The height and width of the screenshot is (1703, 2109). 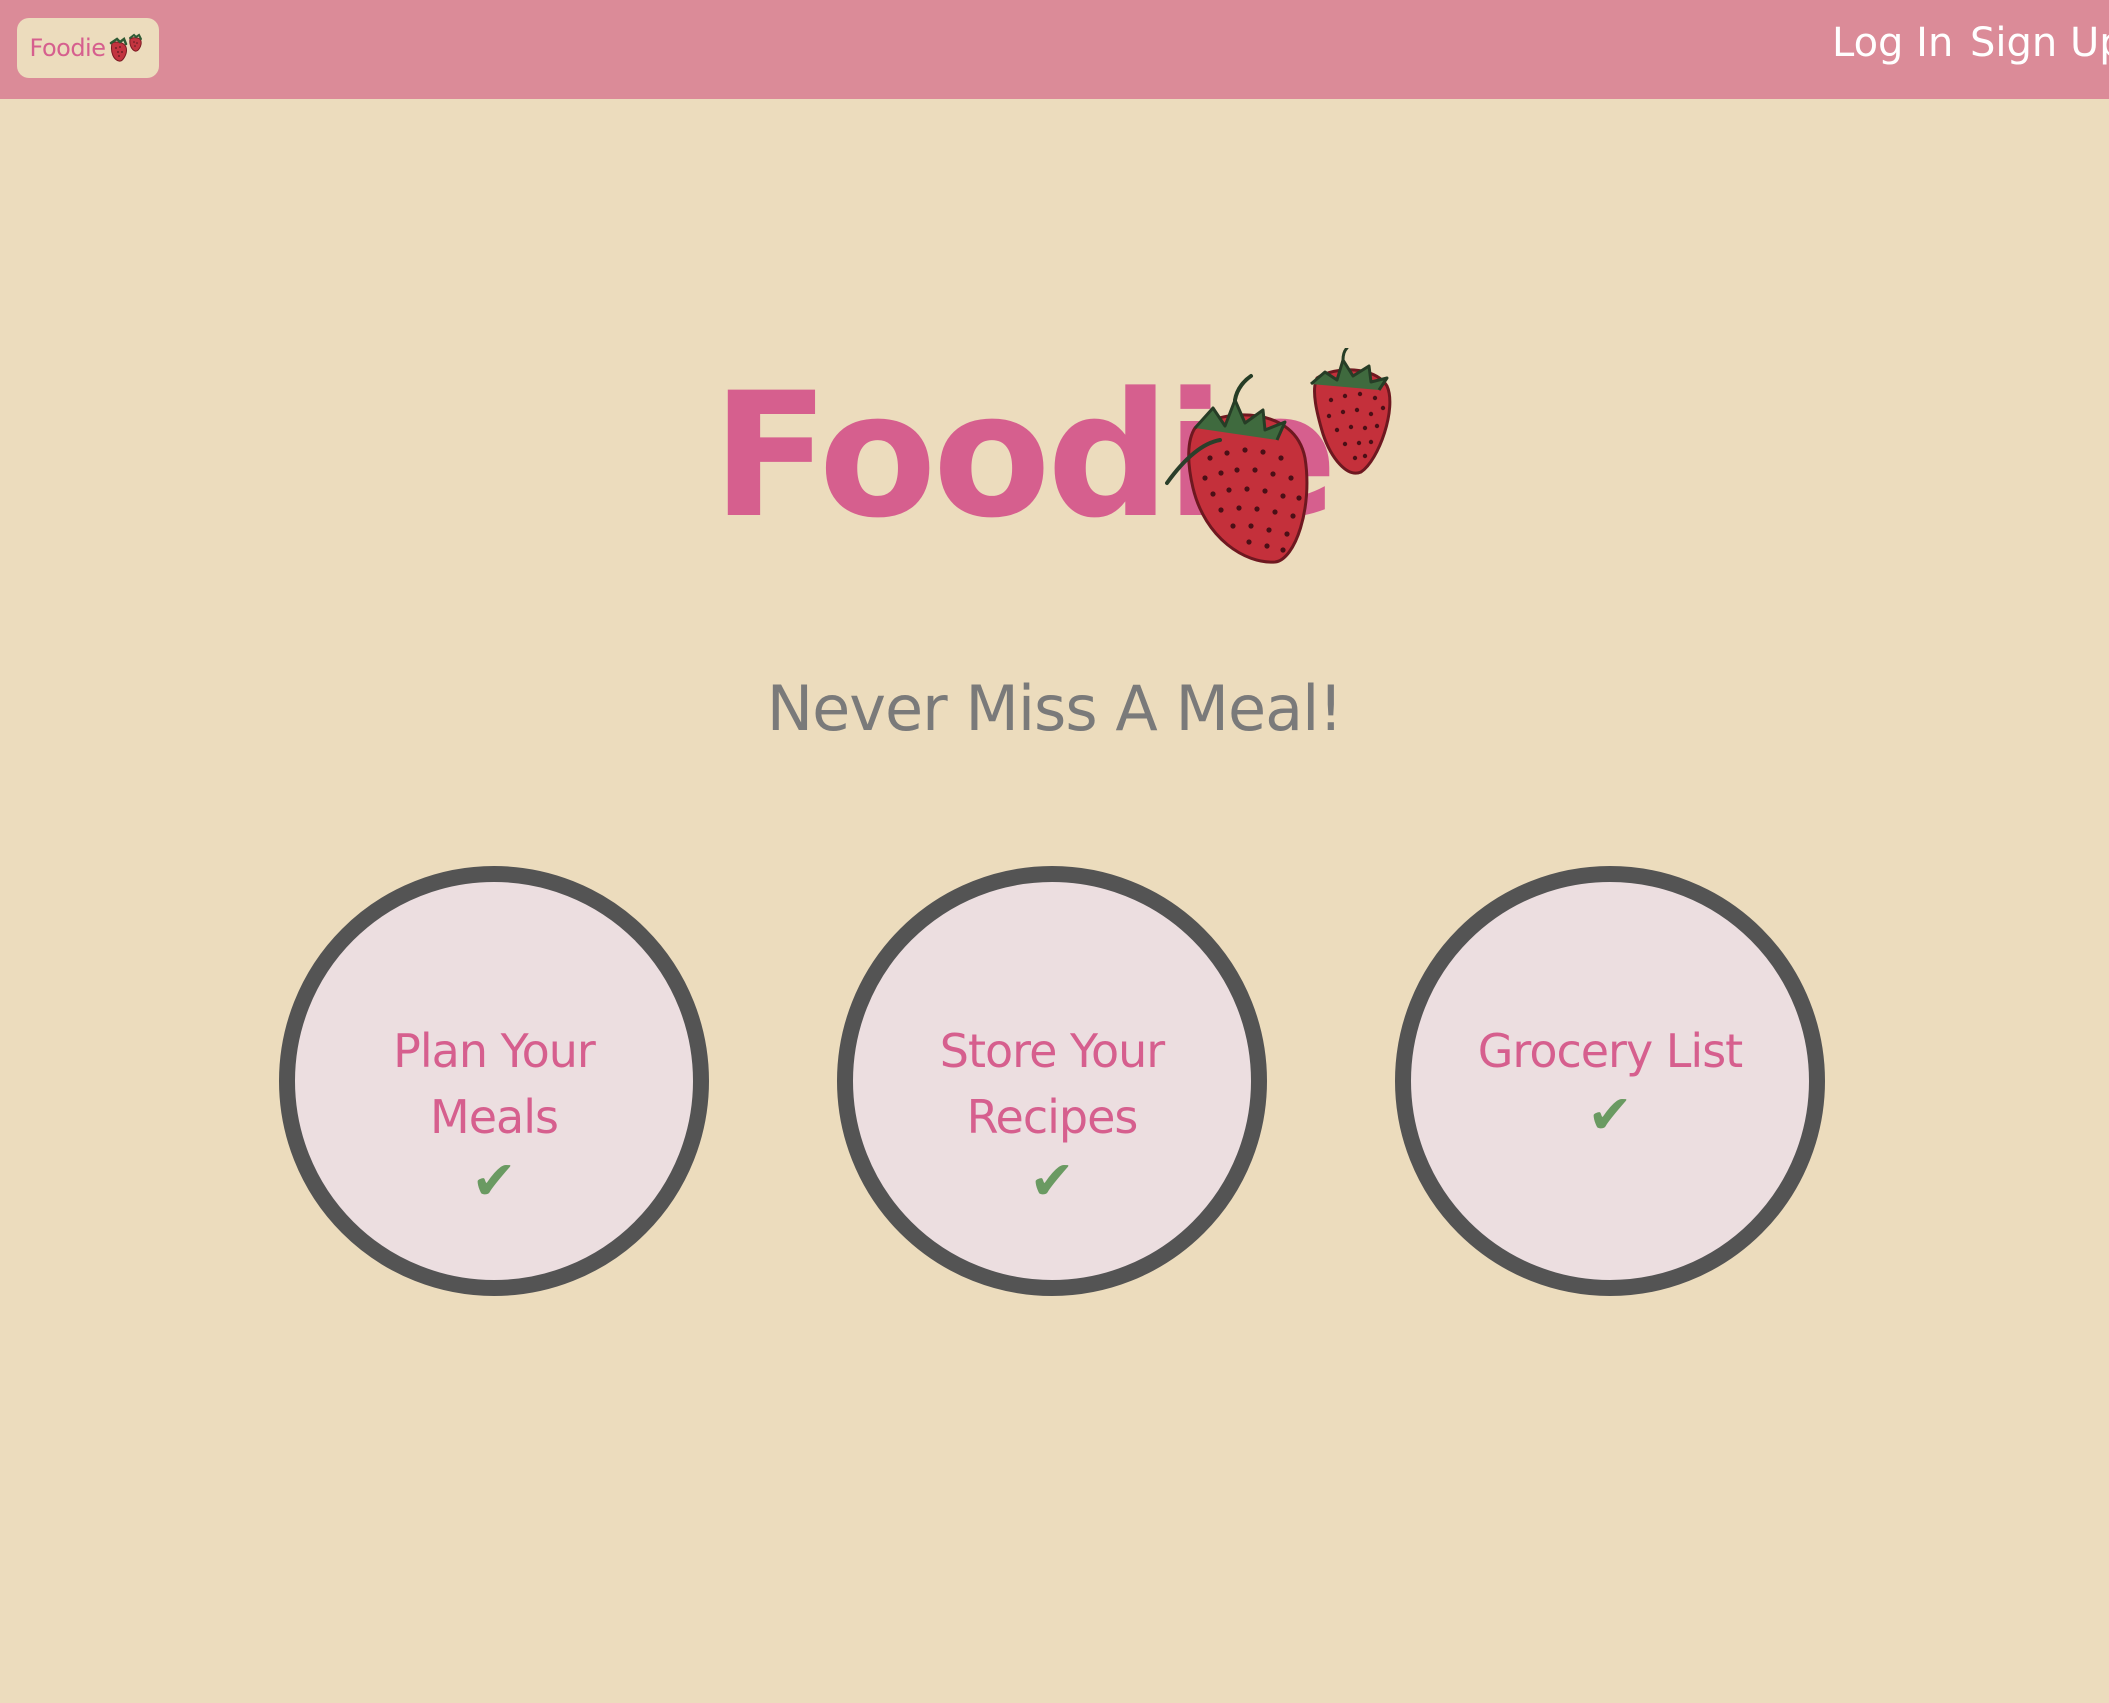 I want to click on feature-store-recipes: Store Your Recipes ✔, so click(x=1052, y=1081).